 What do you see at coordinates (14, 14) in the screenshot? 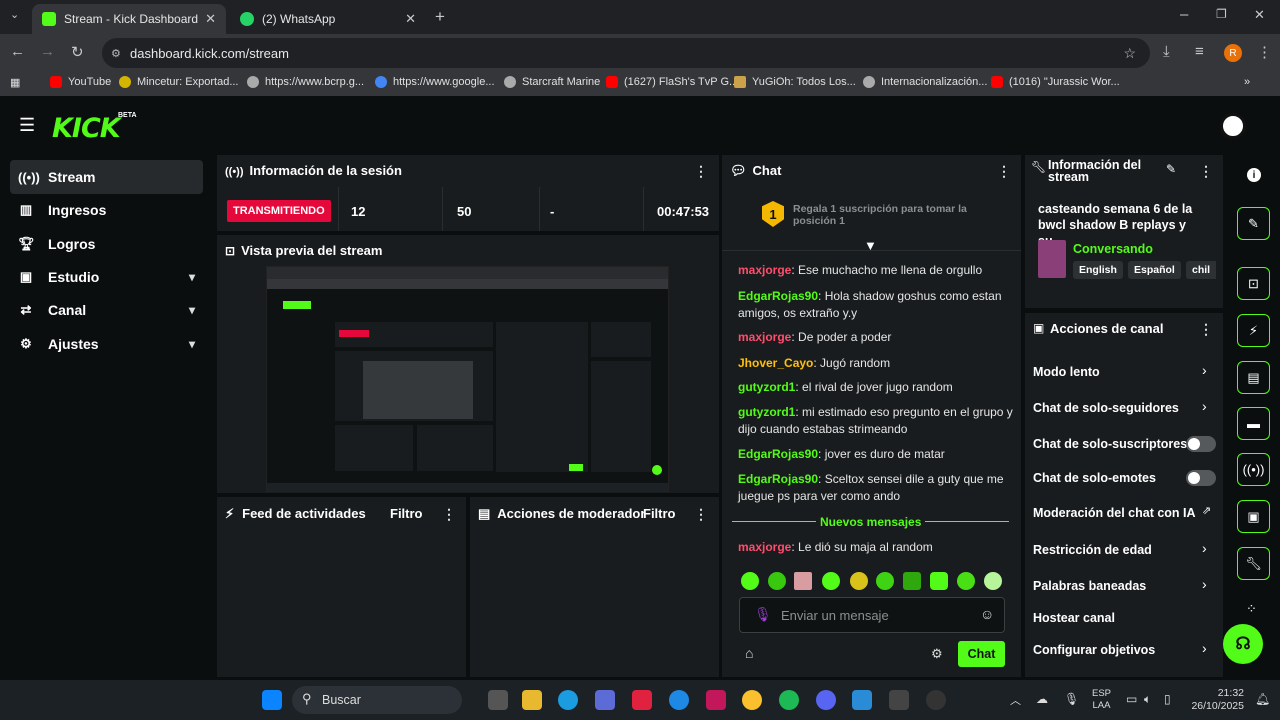
I see `tab-search-icon: ⌄` at bounding box center [14, 14].